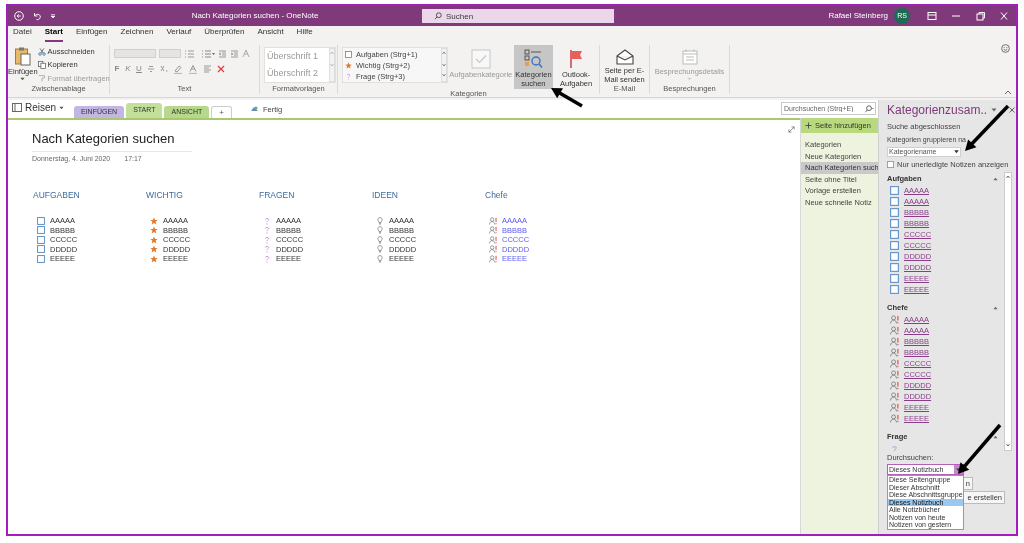  I want to click on column-heading: Chefe, so click(497, 195).